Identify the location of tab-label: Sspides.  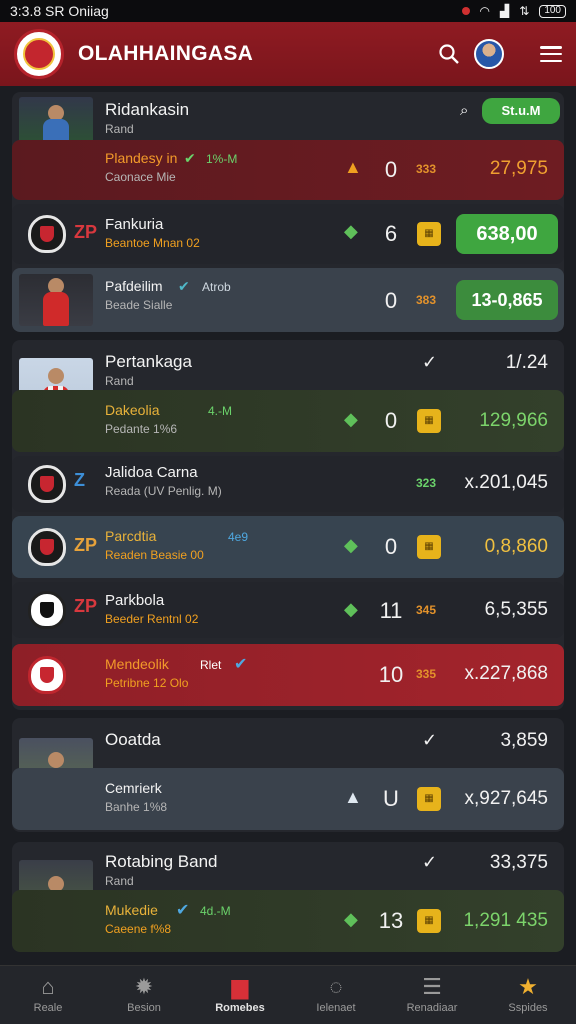
(528, 1008).